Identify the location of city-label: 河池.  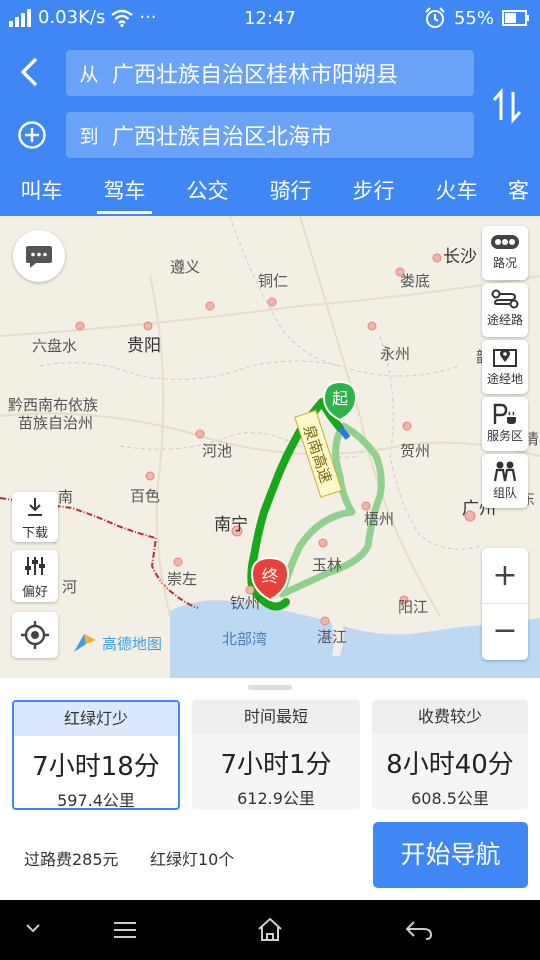
(217, 451).